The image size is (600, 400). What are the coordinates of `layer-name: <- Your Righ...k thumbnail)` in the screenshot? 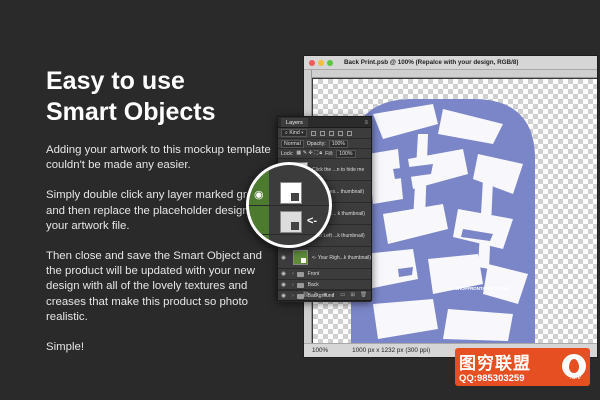 It's located at (341, 257).